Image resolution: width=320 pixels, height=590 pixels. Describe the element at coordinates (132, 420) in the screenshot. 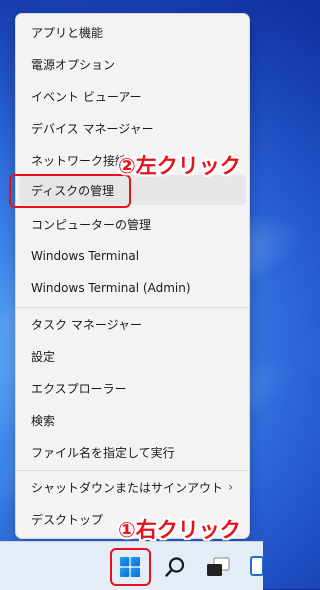

I see `menu-item-search: 検索` at that location.